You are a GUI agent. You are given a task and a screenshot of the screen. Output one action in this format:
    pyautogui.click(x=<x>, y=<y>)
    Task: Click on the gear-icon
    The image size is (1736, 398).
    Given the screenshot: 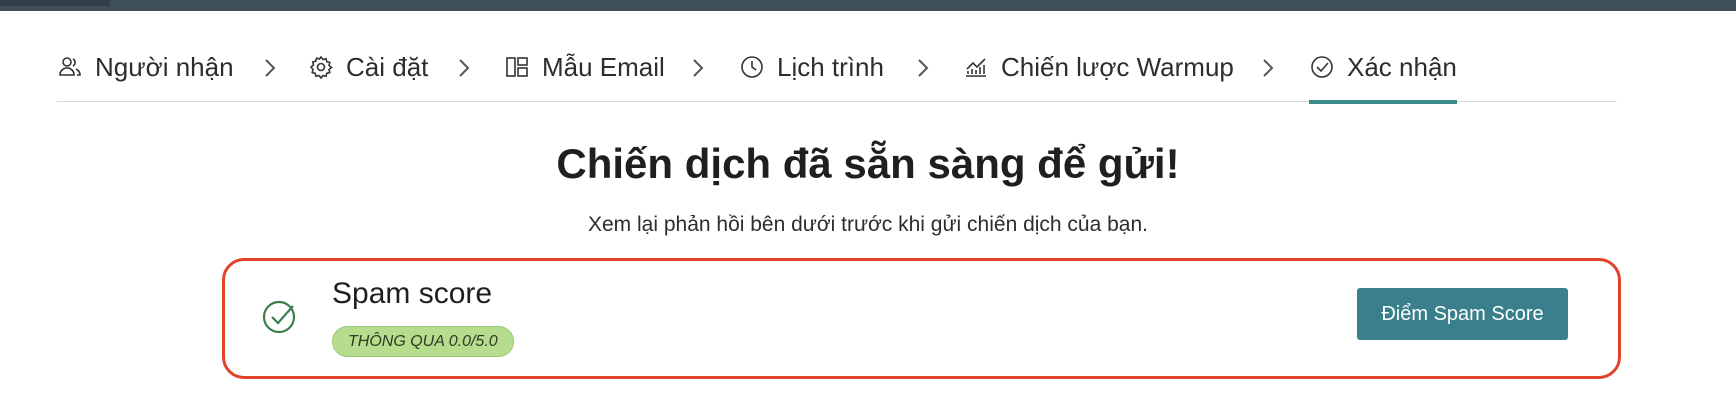 What is the action you would take?
    pyautogui.click(x=321, y=67)
    